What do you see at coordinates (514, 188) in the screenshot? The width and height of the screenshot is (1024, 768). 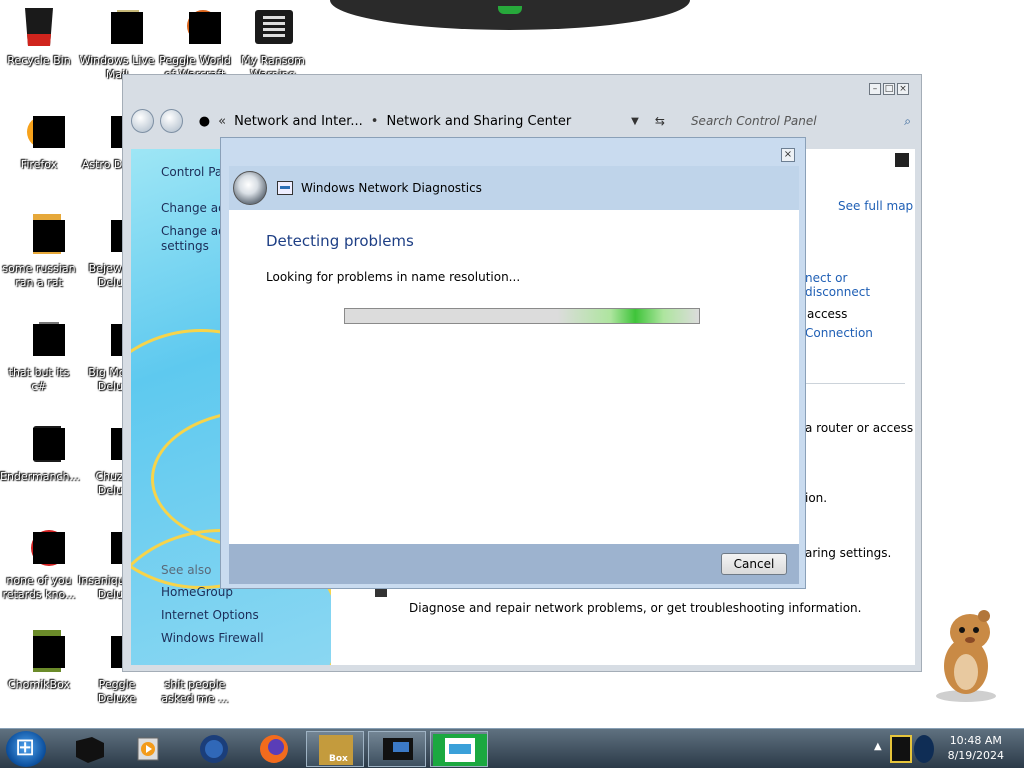 I see `dialog-header: Windows Network Diagnostics` at bounding box center [514, 188].